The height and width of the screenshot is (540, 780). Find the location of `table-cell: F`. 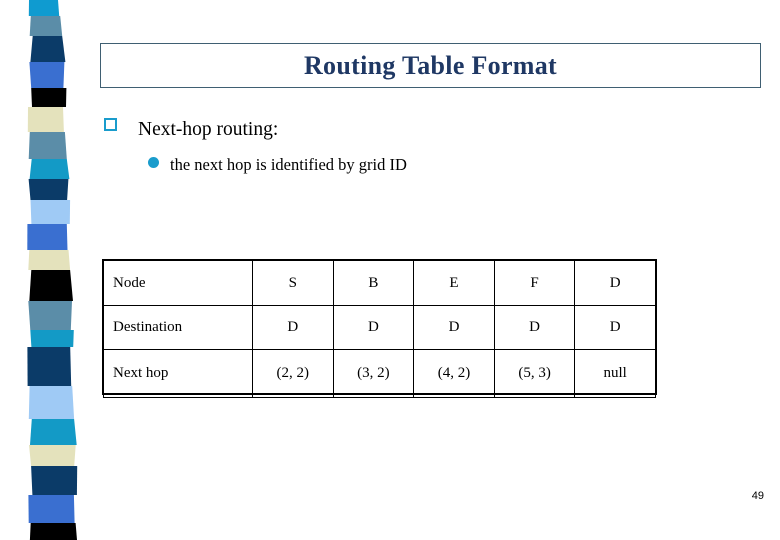

table-cell: F is located at coordinates (534, 283).